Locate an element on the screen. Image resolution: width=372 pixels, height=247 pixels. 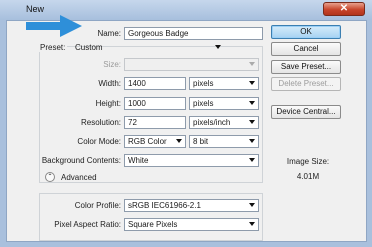
width-field: 1400 is located at coordinates (155, 83).